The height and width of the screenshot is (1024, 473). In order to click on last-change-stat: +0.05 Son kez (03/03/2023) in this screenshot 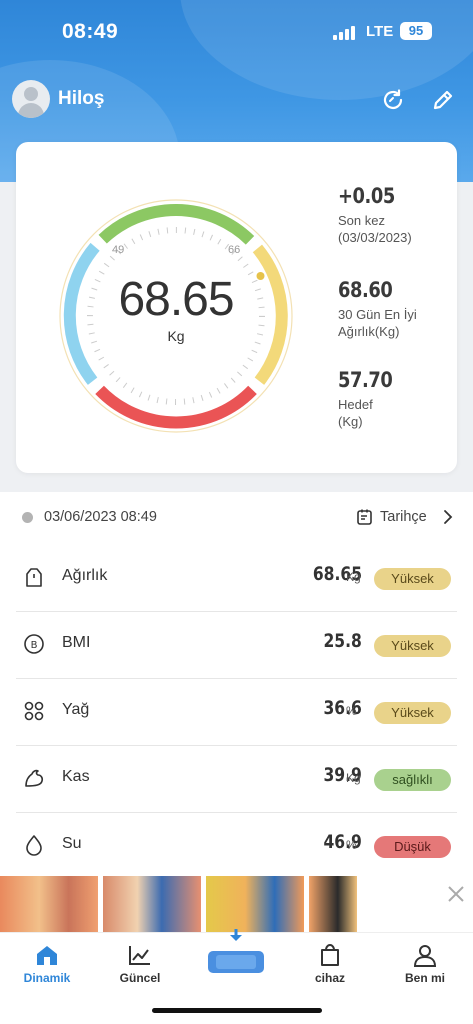, I will do `click(398, 215)`.